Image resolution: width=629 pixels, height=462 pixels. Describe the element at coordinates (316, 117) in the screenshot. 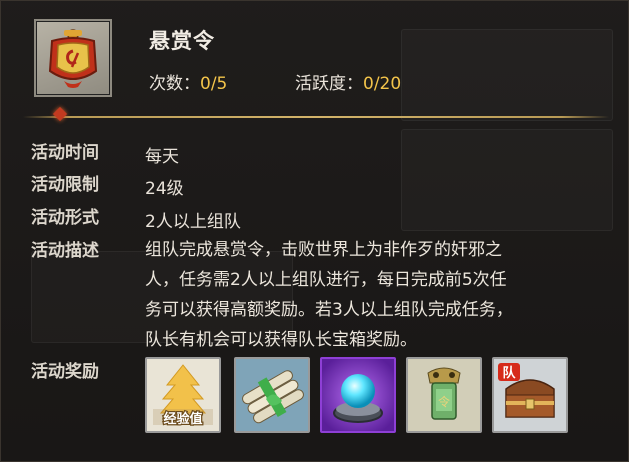

I see `header-divider` at that location.